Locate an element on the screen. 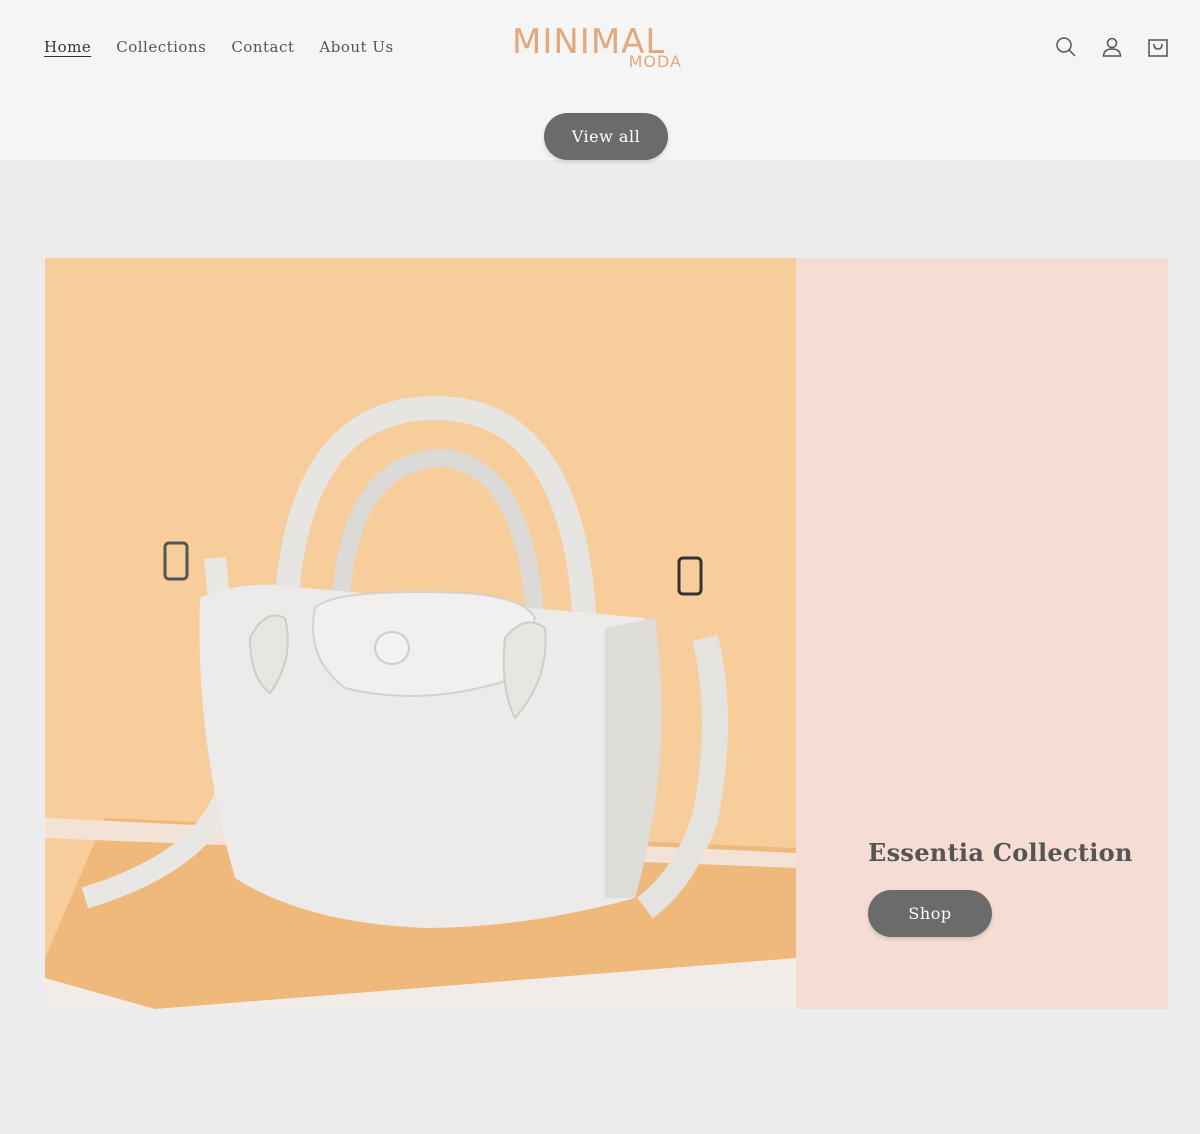 The width and height of the screenshot is (1200, 1134). site-logo: MINIMAL MODA is located at coordinates (600, 50).